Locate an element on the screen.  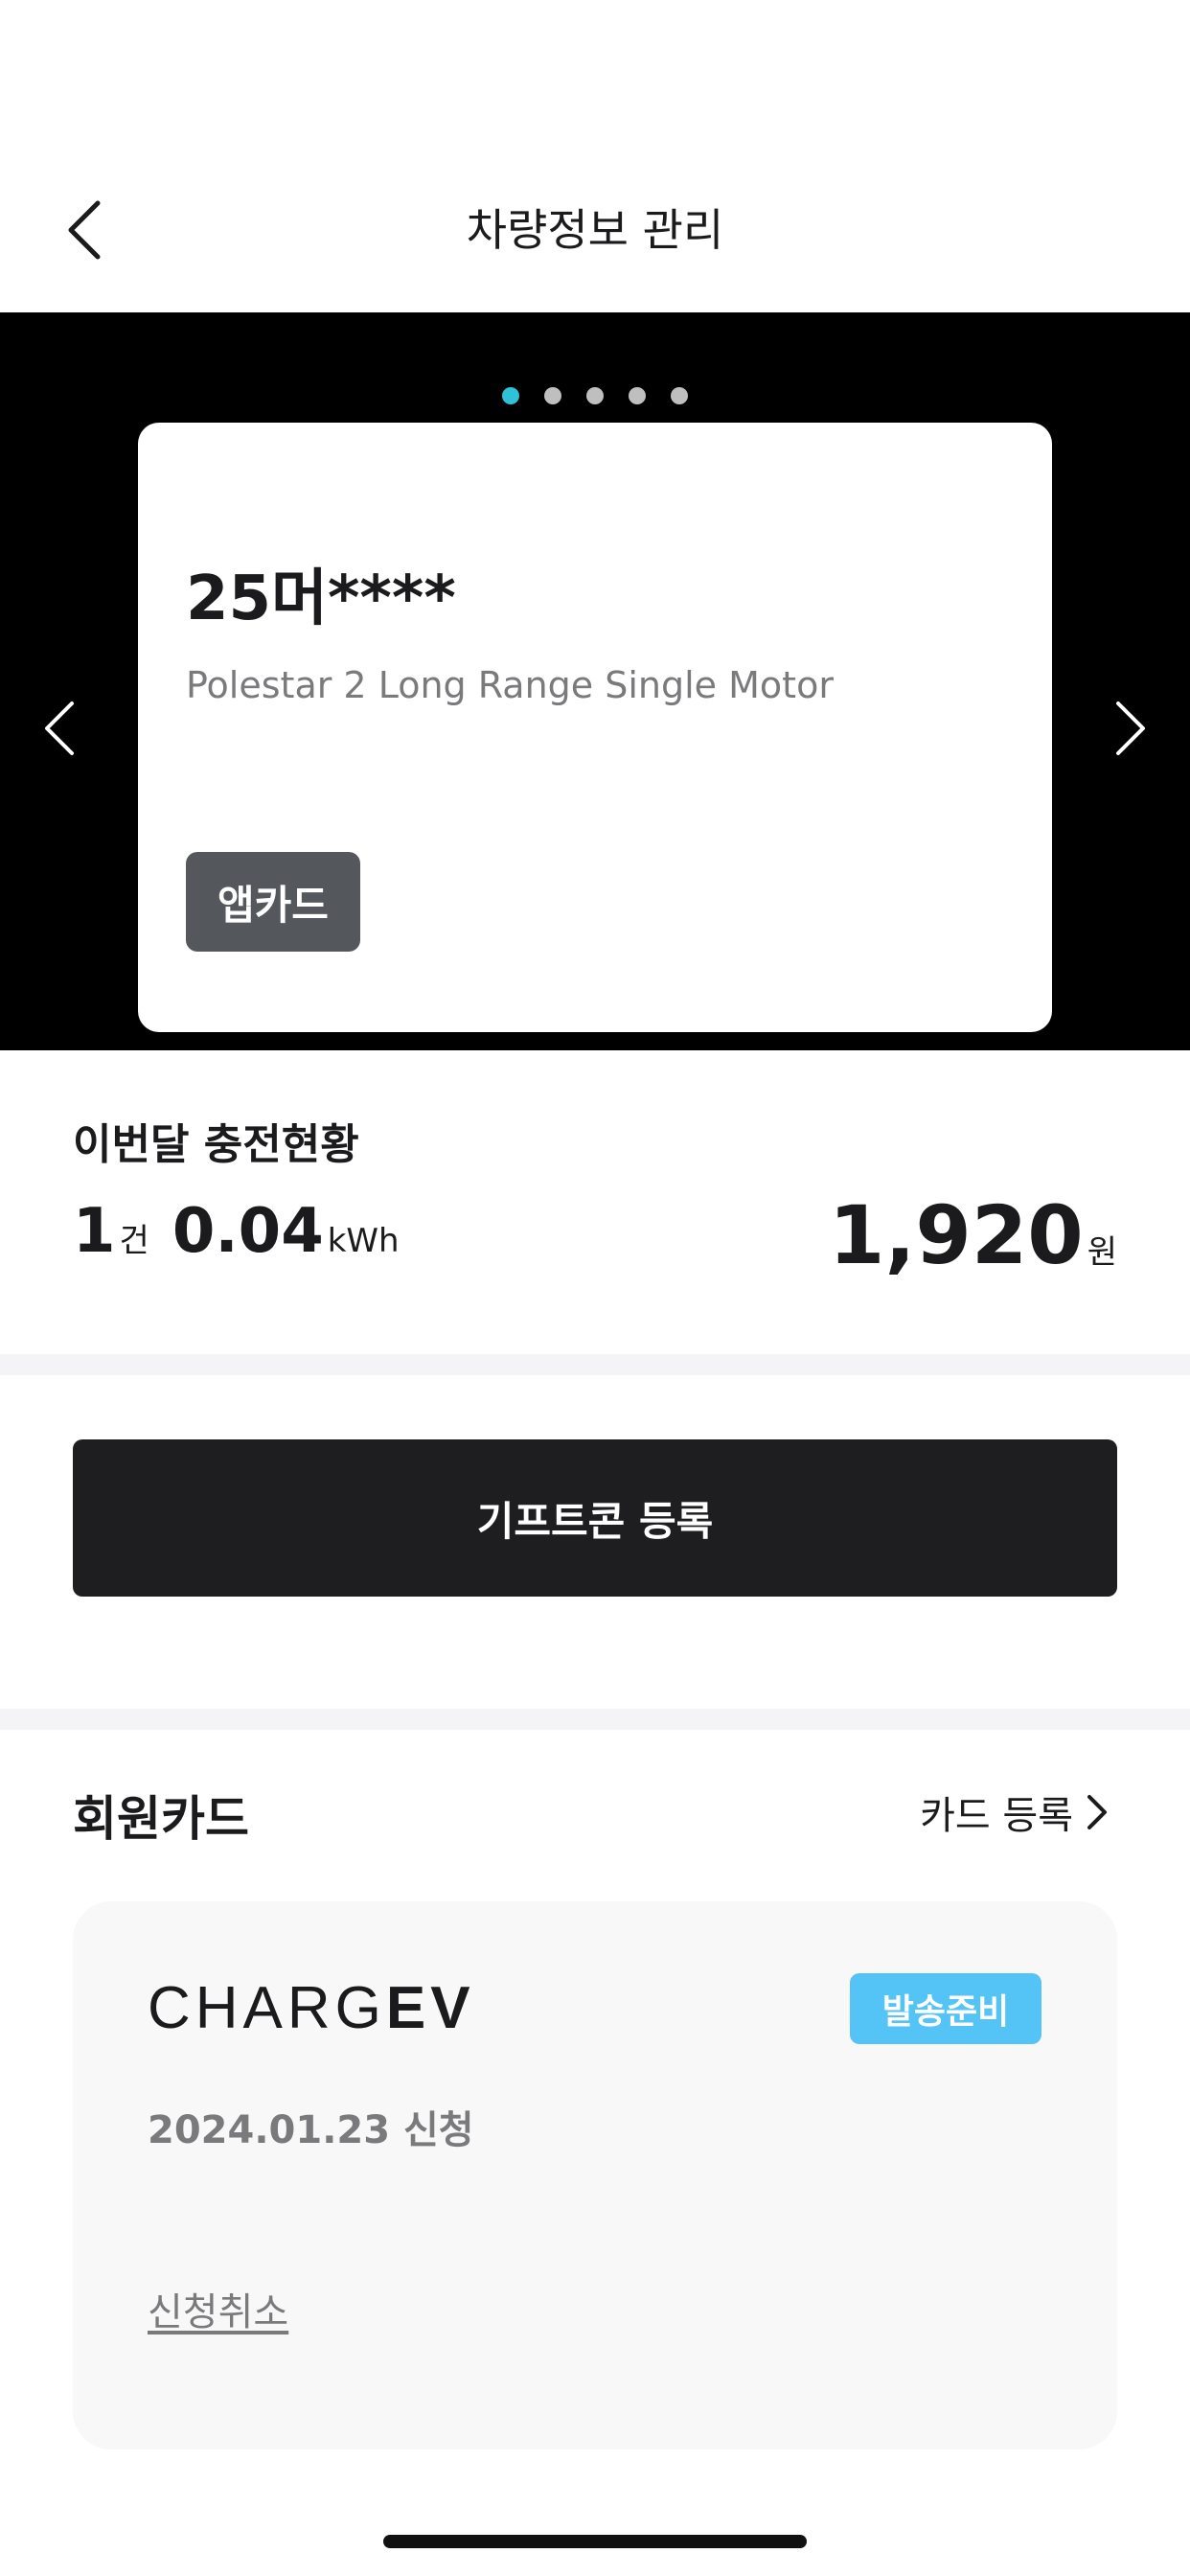
monthly-charging-title: 이번달 충전현황 is located at coordinates (216, 1144).